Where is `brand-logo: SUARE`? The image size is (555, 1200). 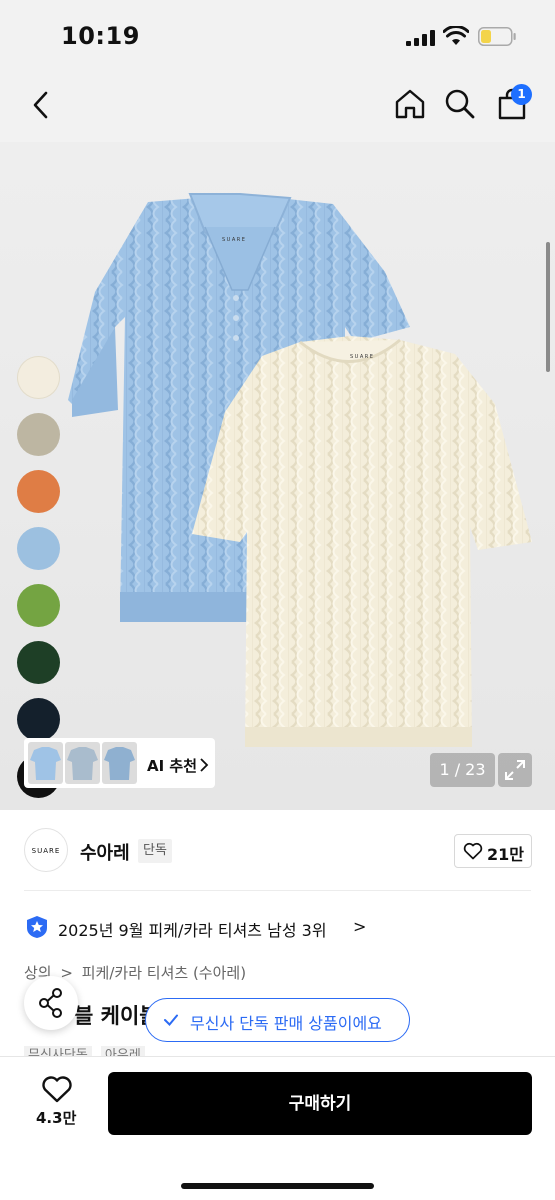
brand-logo: SUARE is located at coordinates (46, 850).